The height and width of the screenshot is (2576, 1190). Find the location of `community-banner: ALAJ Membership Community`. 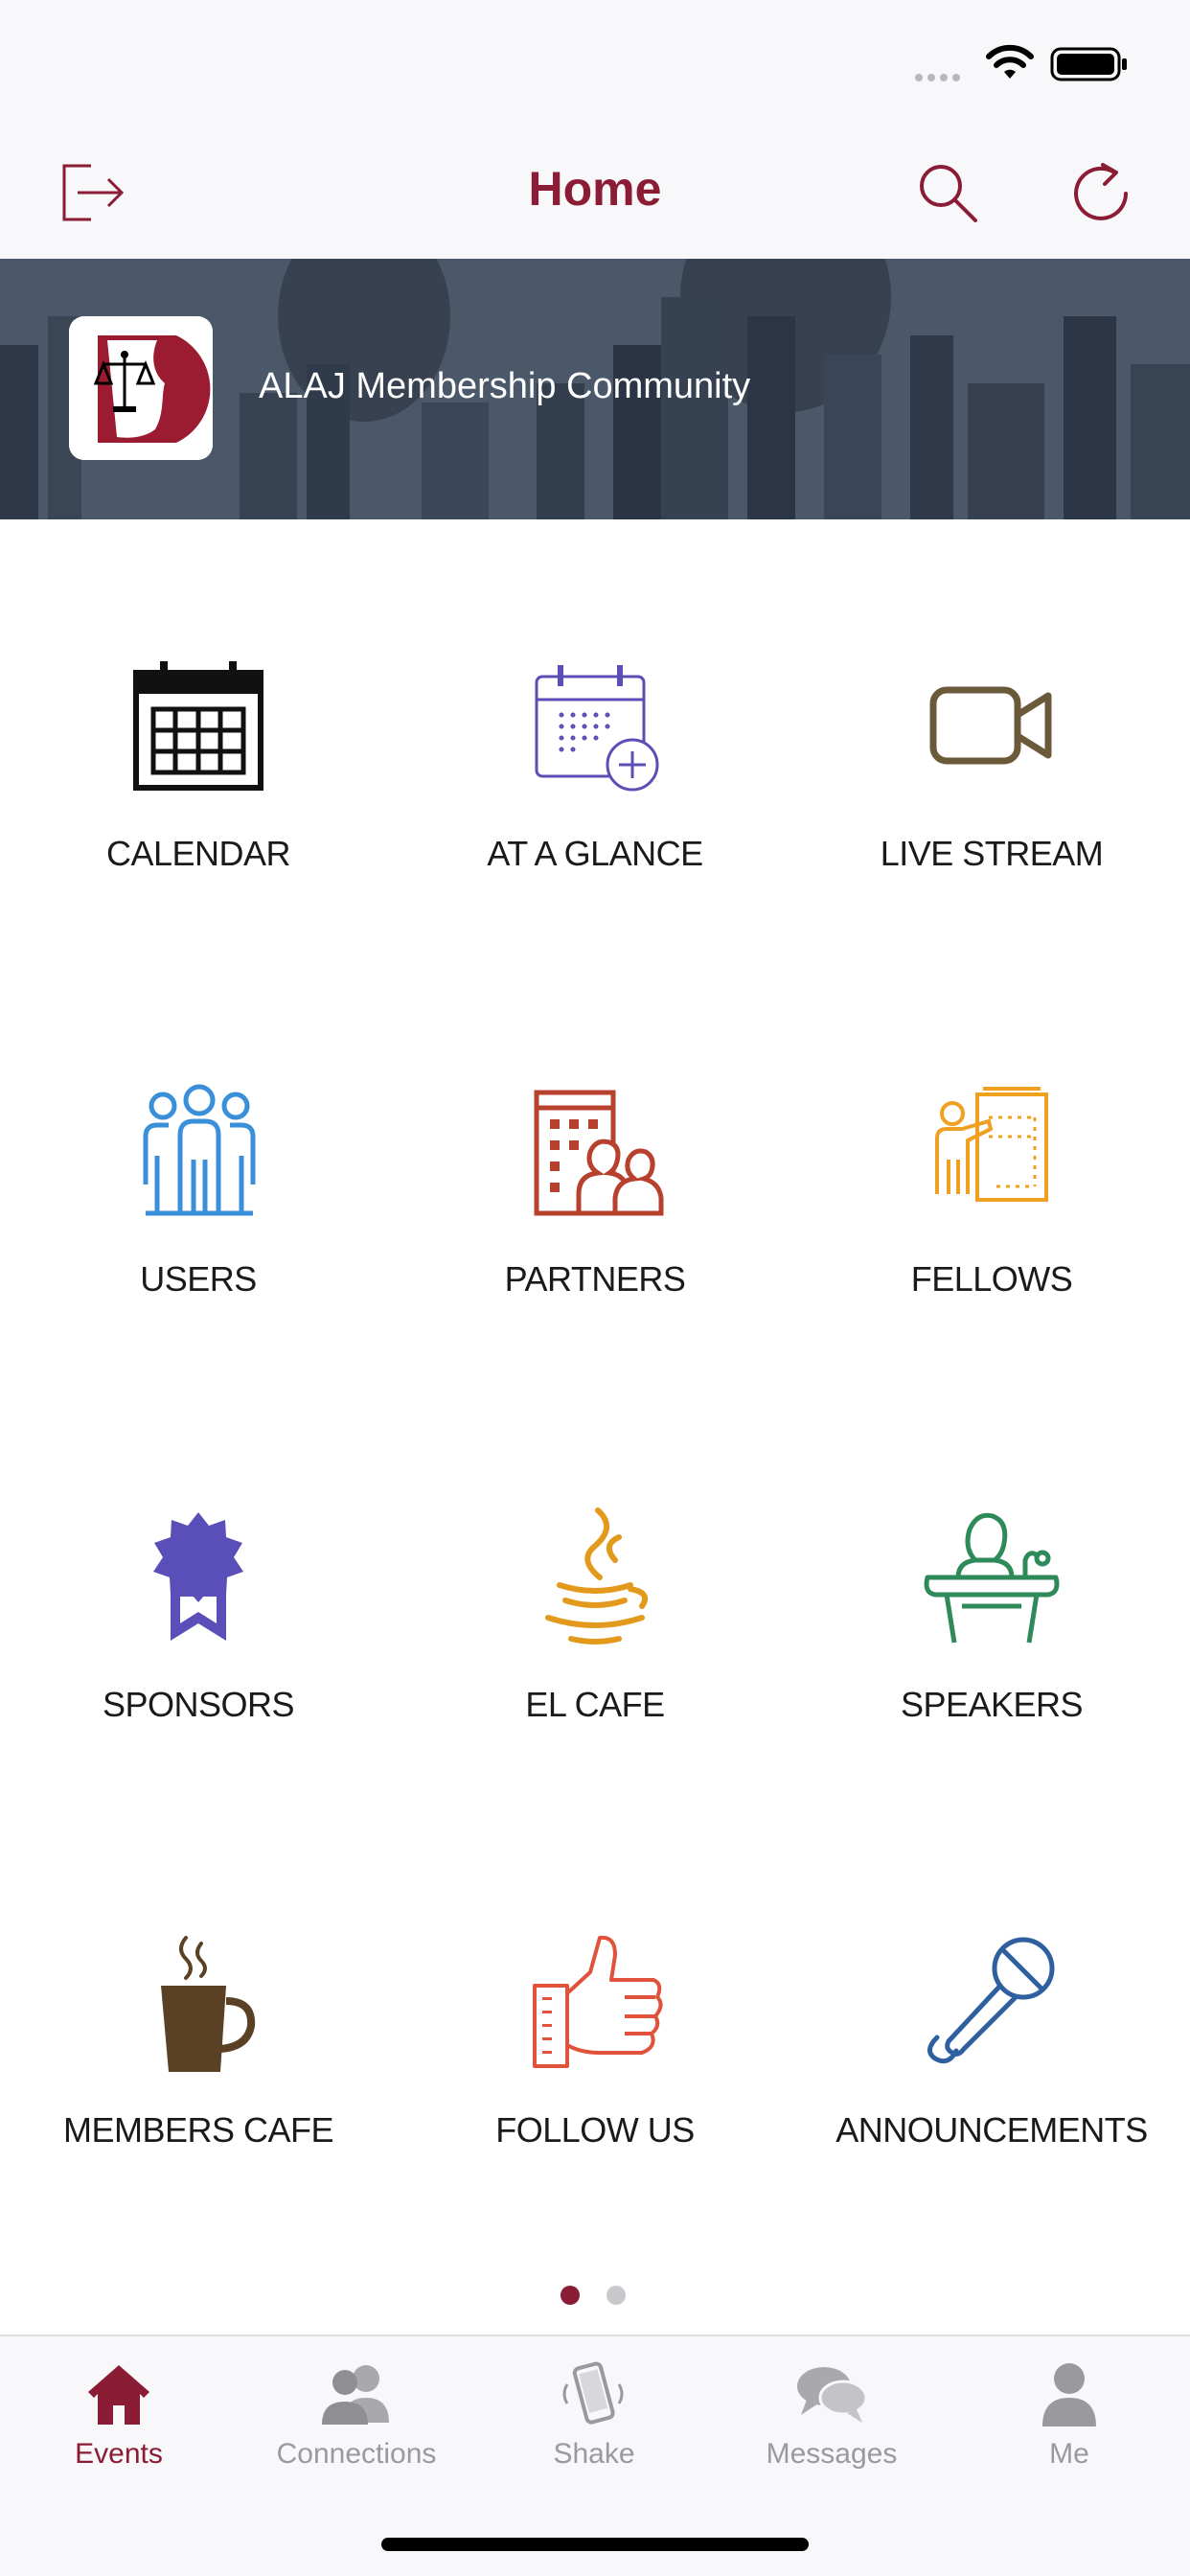

community-banner: ALAJ Membership Community is located at coordinates (595, 389).